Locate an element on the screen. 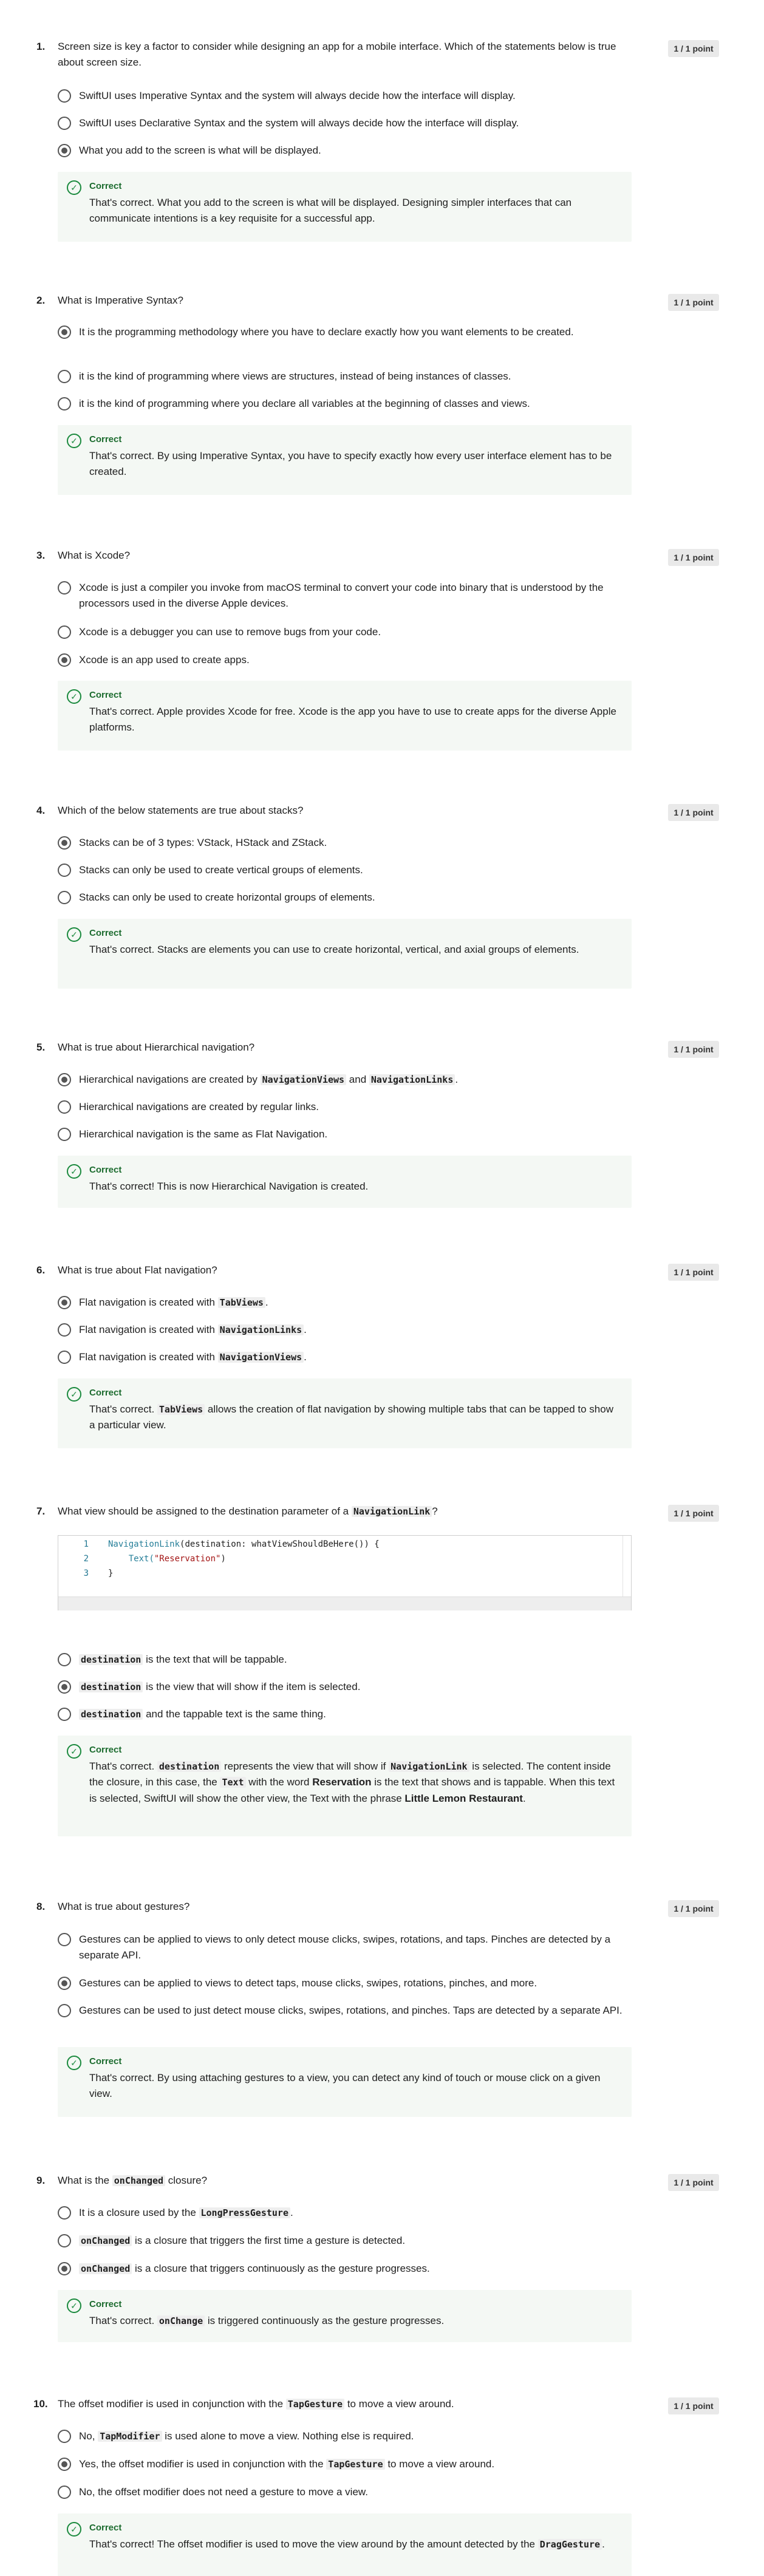  question-text: What is true about Flat navigation? is located at coordinates (137, 1270).